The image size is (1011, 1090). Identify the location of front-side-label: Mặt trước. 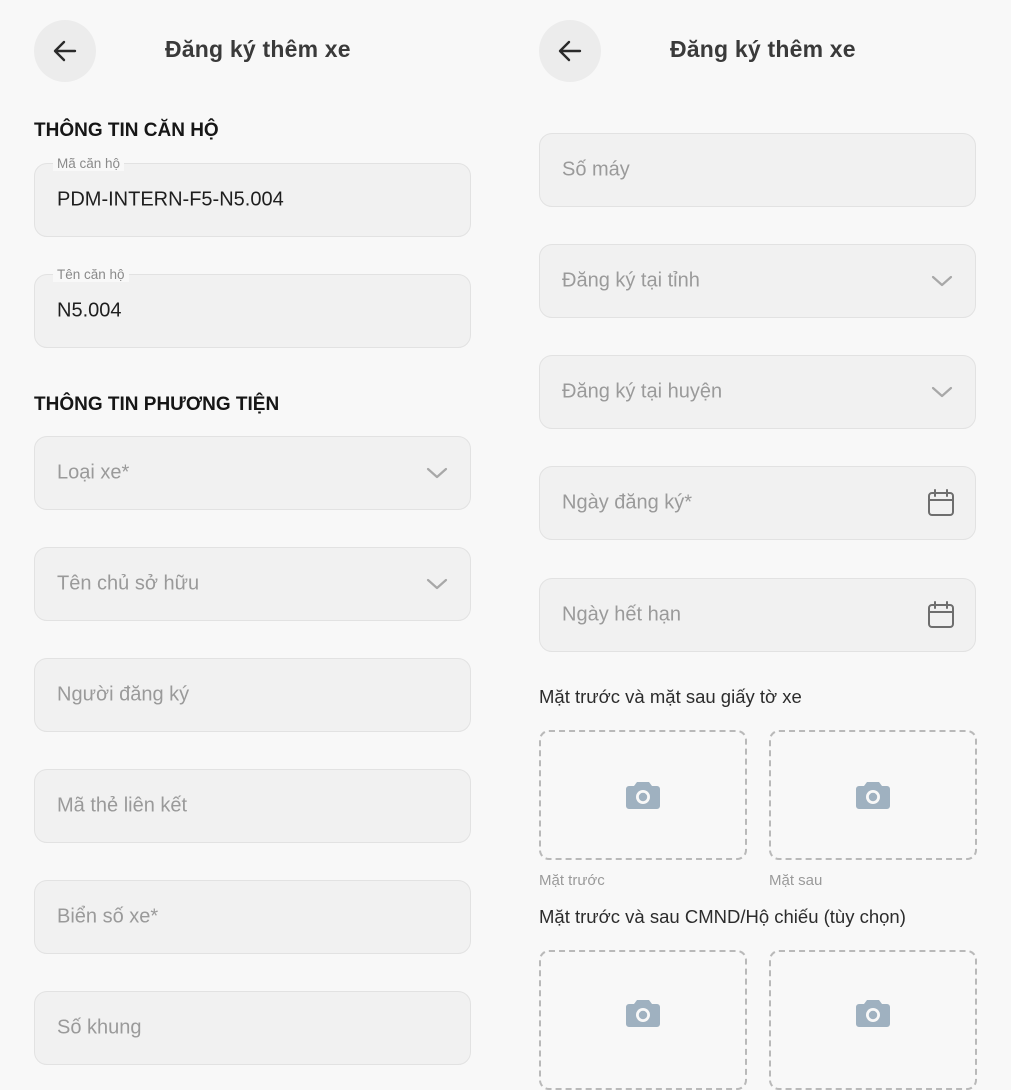
(572, 880).